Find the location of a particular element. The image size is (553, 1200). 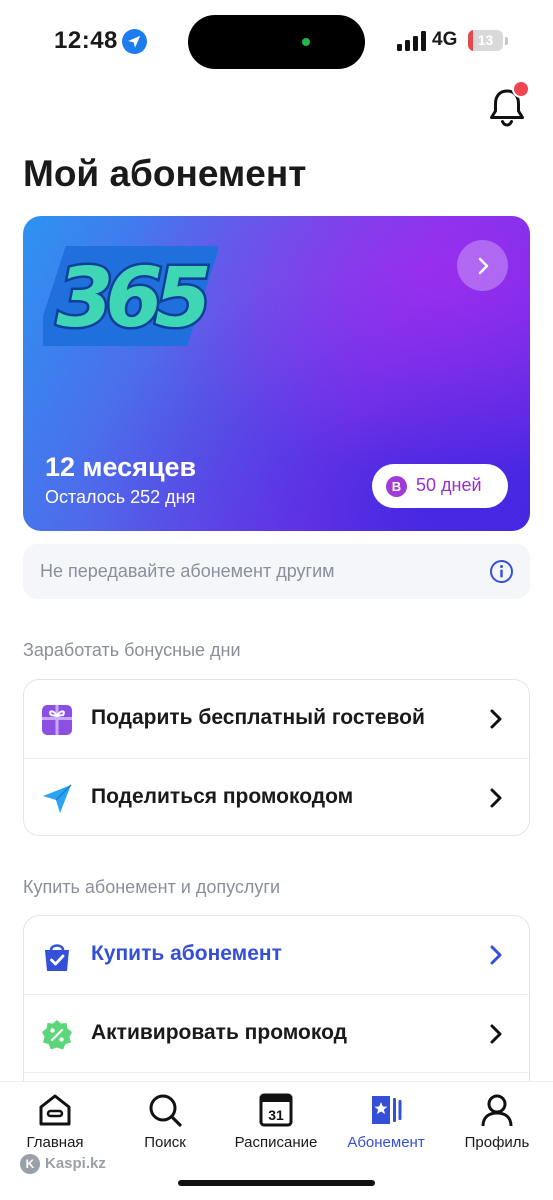

buy-section-title: Купить абонемент и допуслуги is located at coordinates (152, 887).